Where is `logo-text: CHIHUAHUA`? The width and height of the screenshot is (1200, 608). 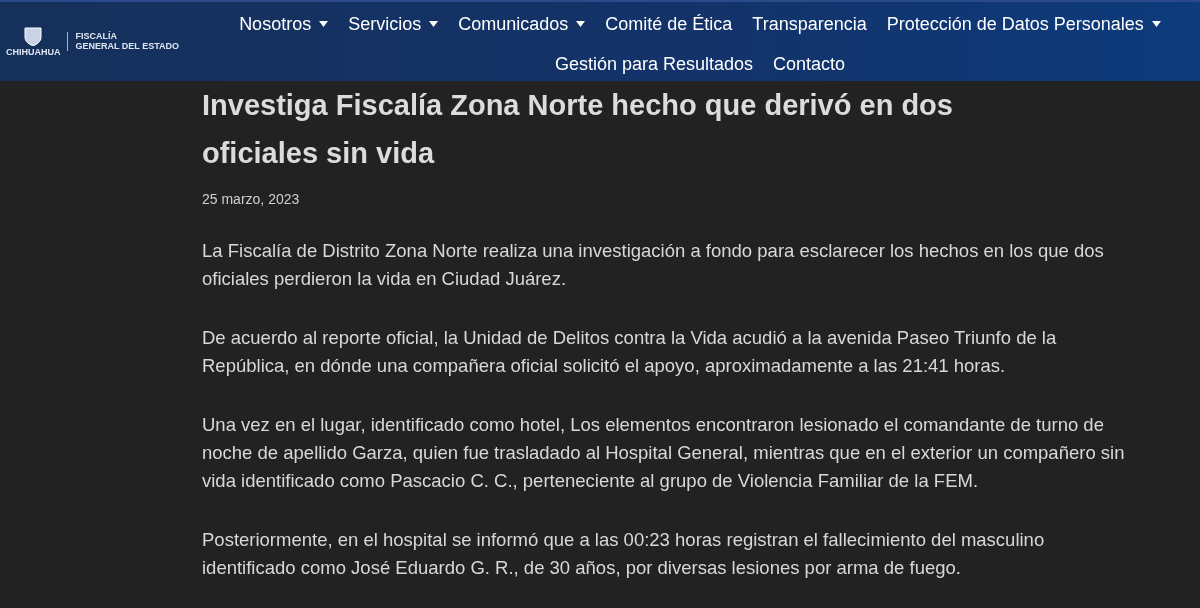 logo-text: CHIHUAHUA is located at coordinates (33, 52).